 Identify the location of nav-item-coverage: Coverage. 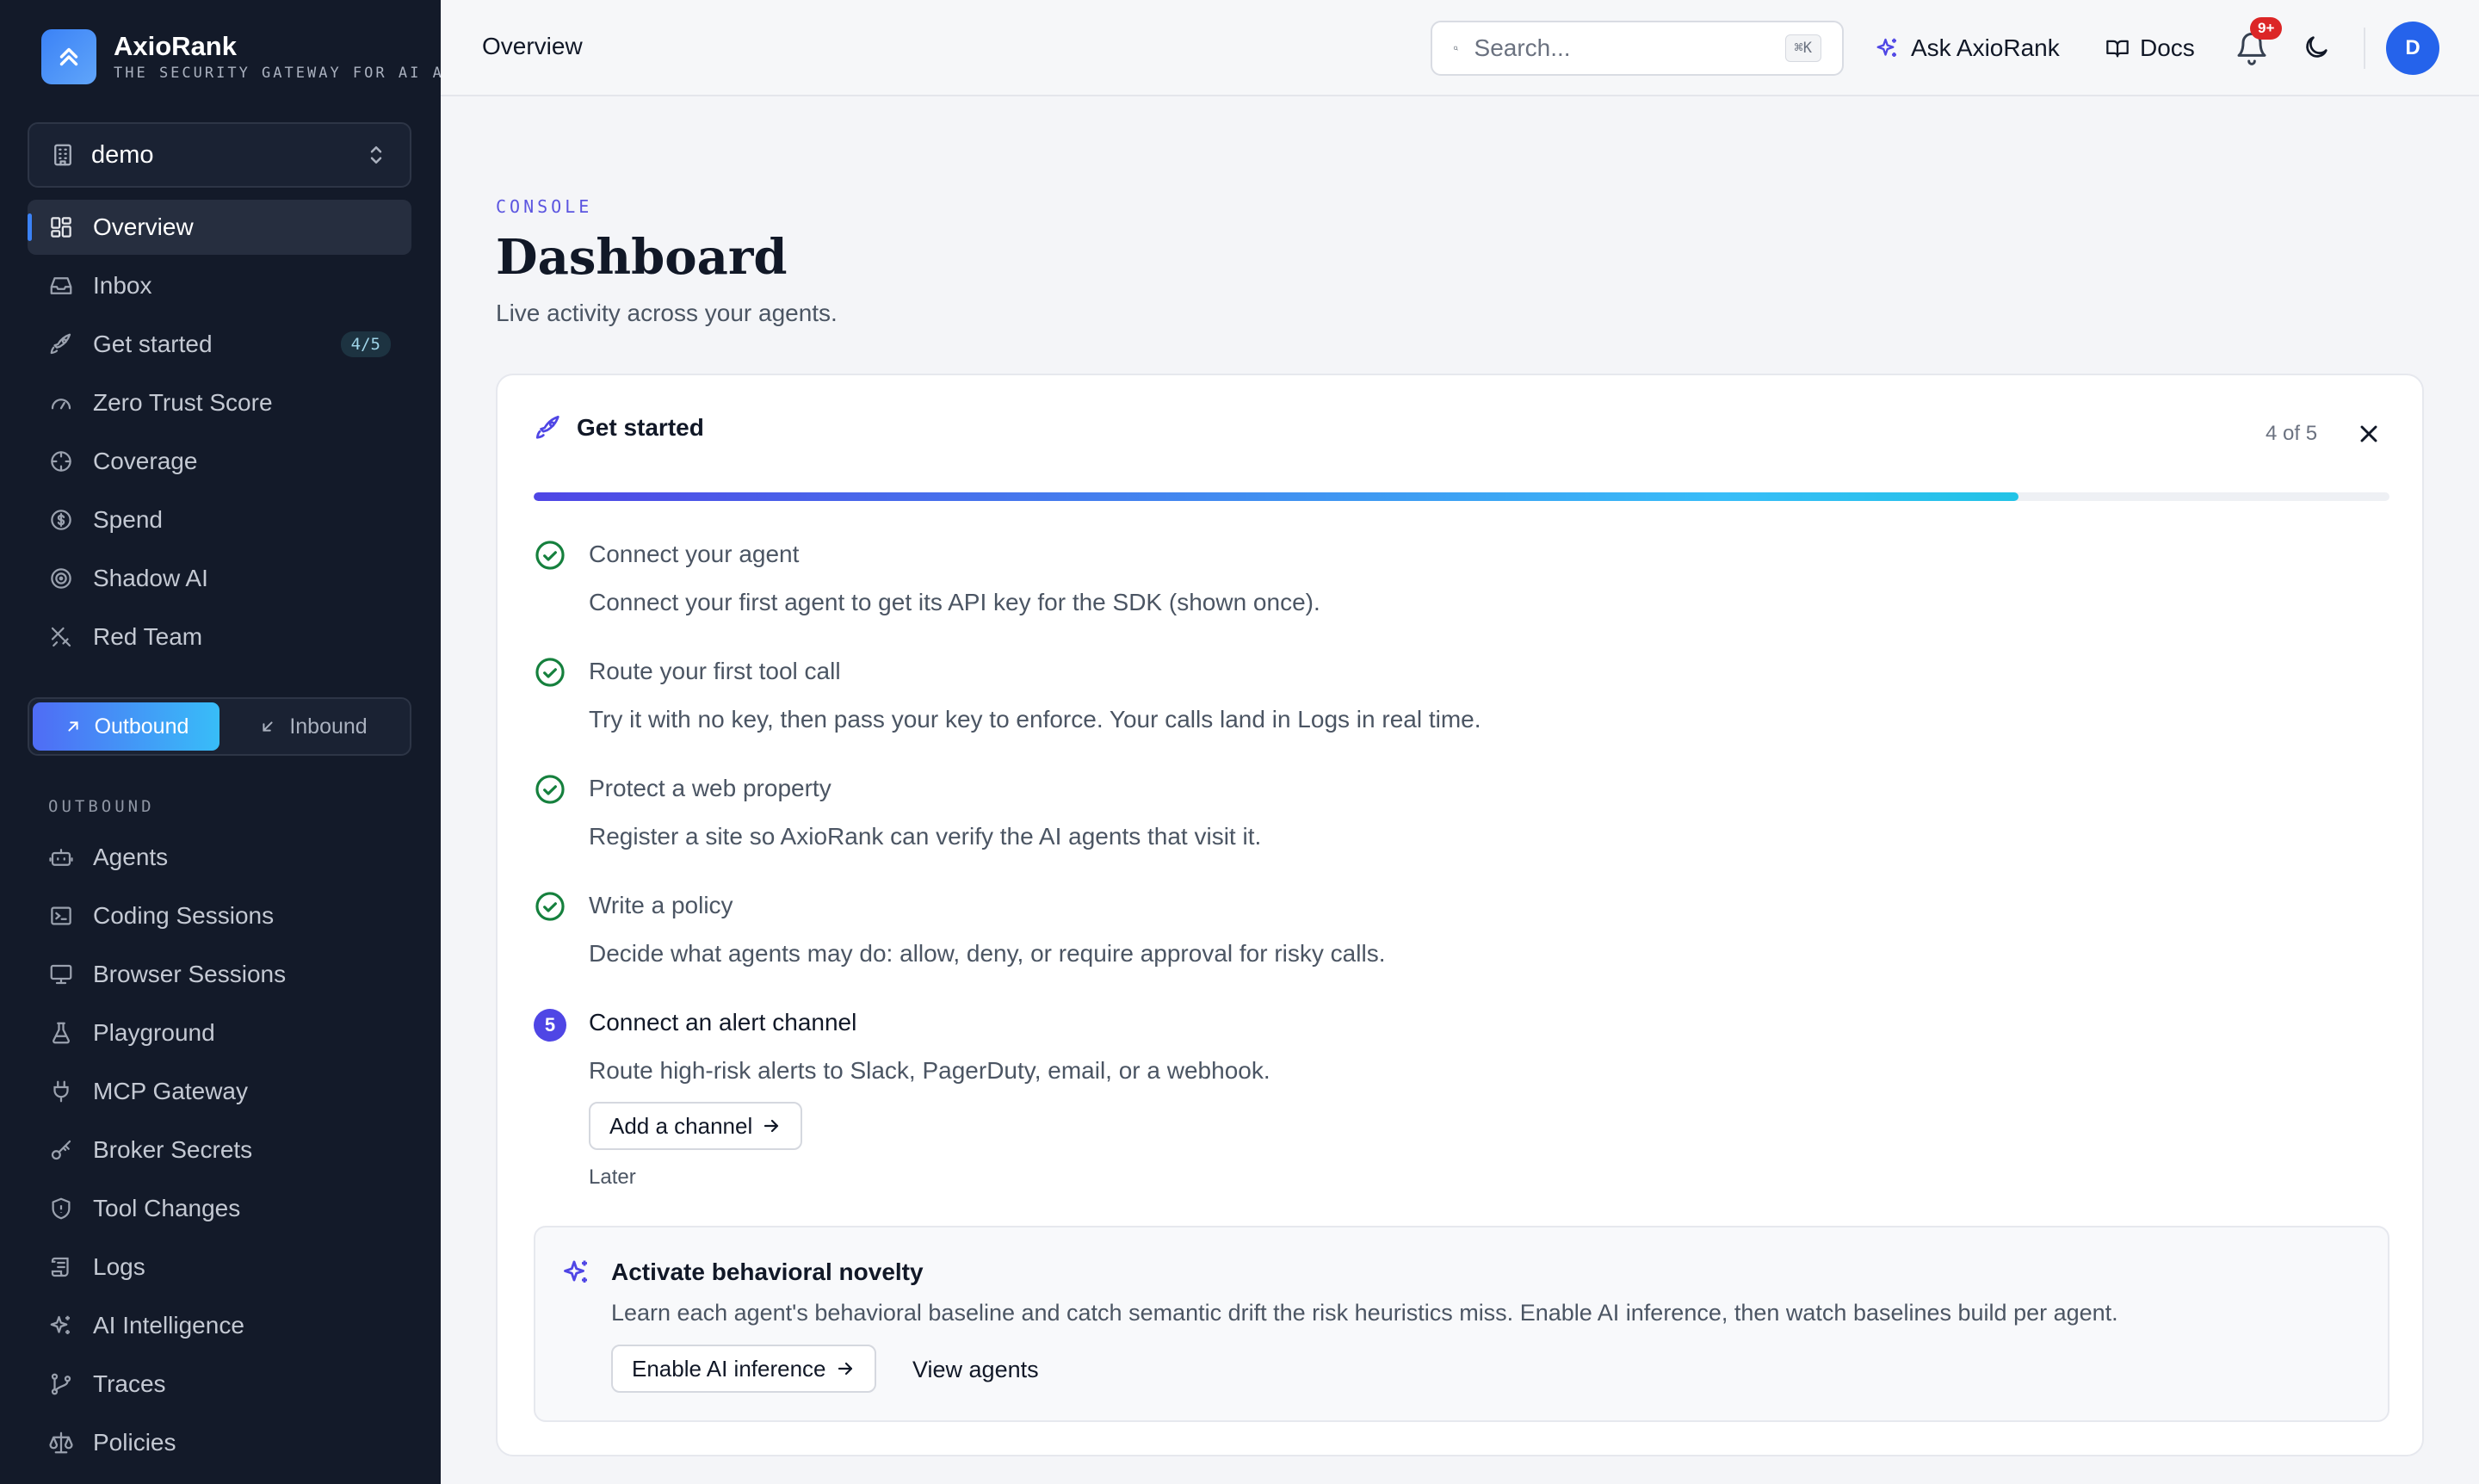
(219, 461).